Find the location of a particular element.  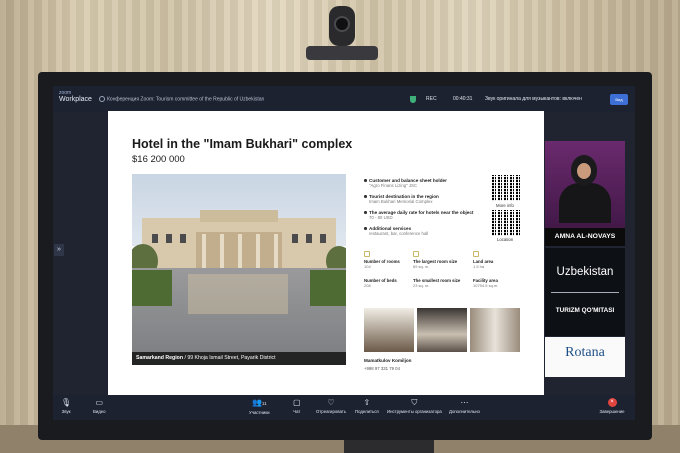

view-button: Вид is located at coordinates (619, 99).